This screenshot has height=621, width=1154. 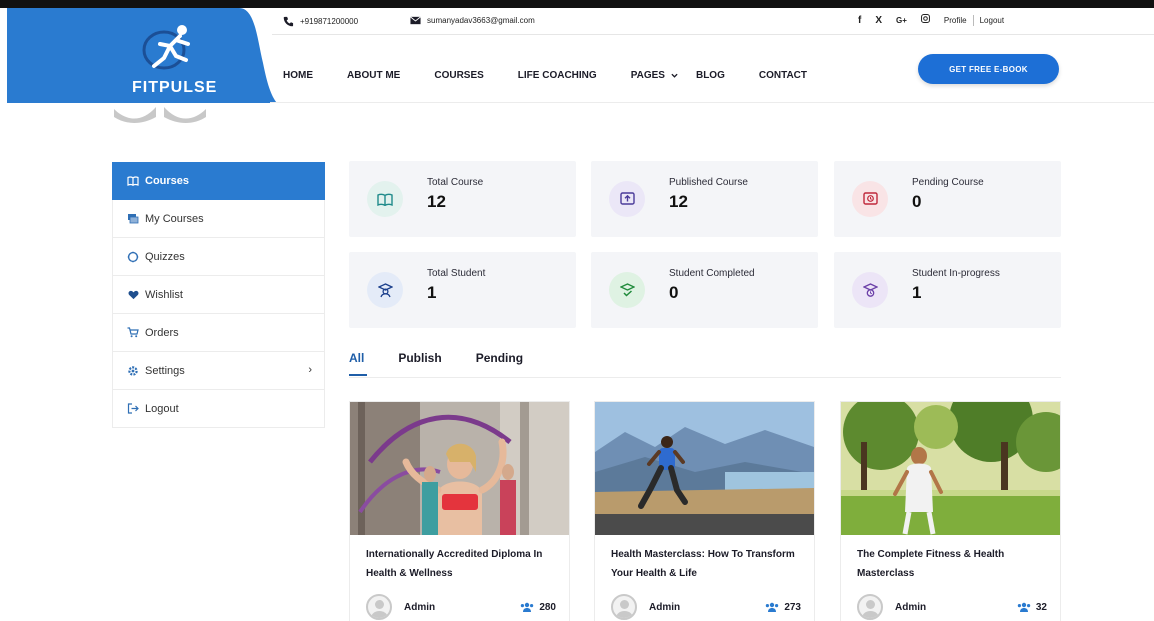 I want to click on contact-email: sumanyadav3663@gmail.com, so click(x=472, y=20).